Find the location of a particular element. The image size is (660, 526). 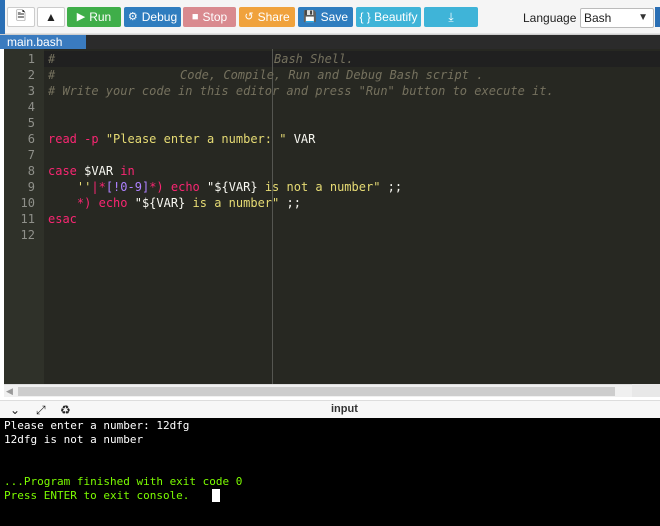

code-line-1: # is located at coordinates (51, 59).